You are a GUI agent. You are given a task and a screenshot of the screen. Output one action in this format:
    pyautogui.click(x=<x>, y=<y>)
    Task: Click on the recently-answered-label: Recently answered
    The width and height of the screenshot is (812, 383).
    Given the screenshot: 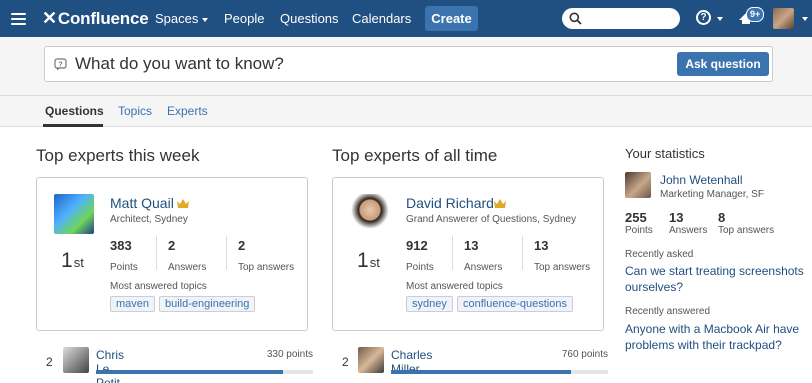 What is the action you would take?
    pyautogui.click(x=668, y=311)
    